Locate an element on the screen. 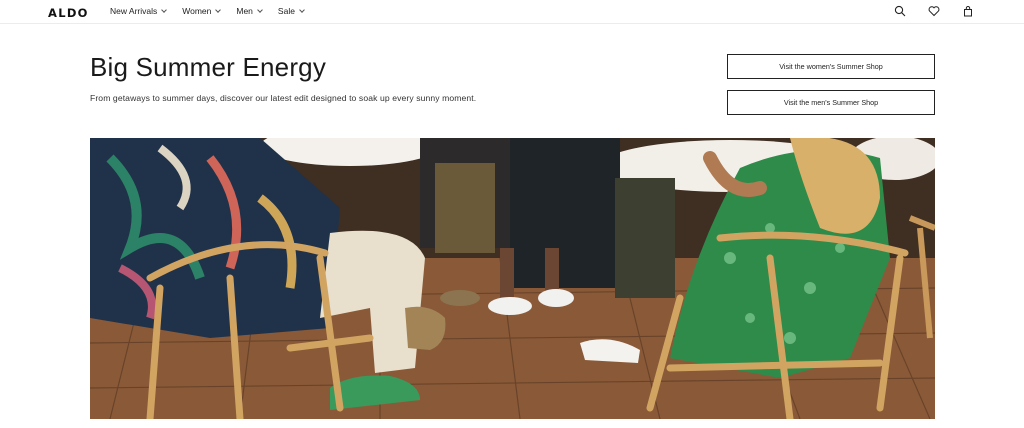 The height and width of the screenshot is (428, 1024). nav-women: Women is located at coordinates (202, 11).